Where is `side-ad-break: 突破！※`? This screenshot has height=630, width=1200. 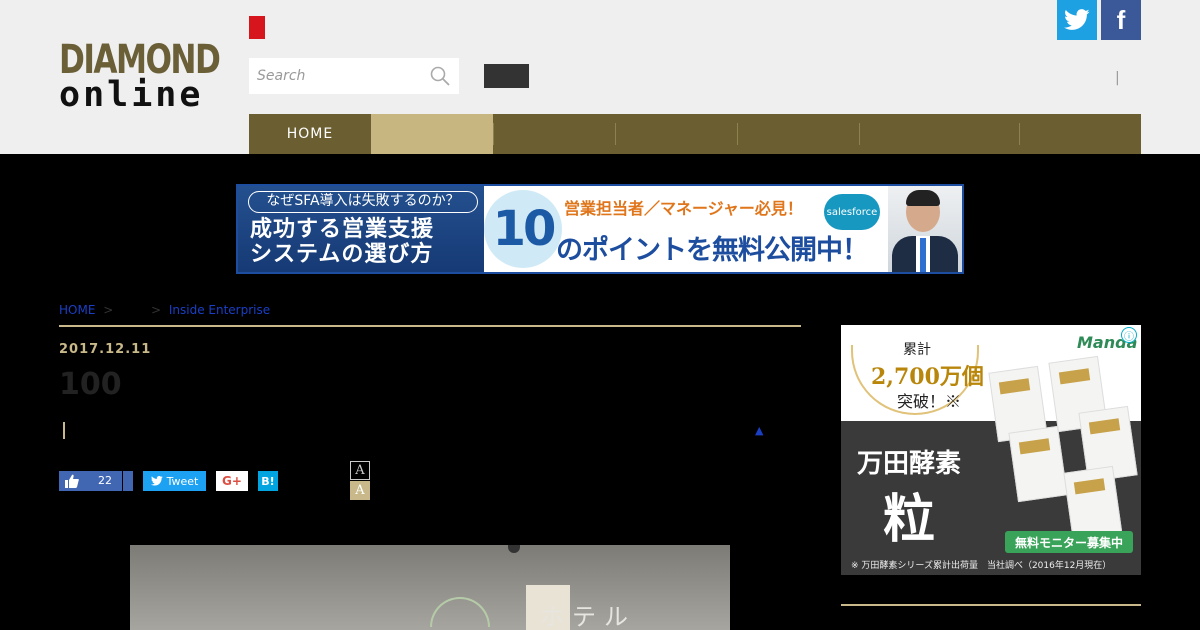
side-ad-break: 突破！※ is located at coordinates (929, 401).